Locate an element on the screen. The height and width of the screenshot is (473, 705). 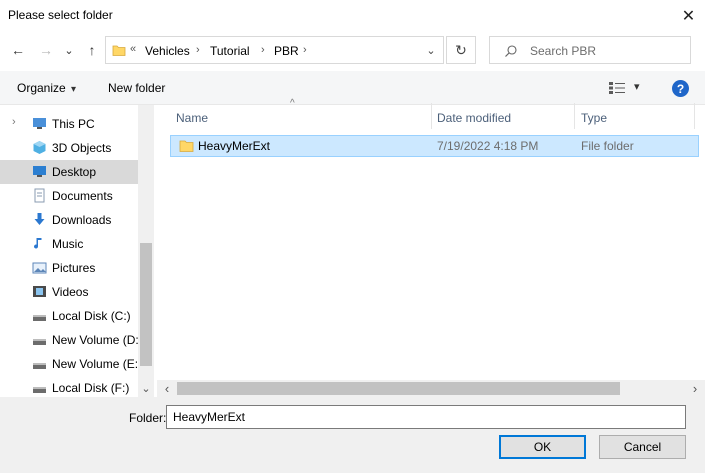
recent-locations-button: ⌄ is located at coordinates (69, 50).